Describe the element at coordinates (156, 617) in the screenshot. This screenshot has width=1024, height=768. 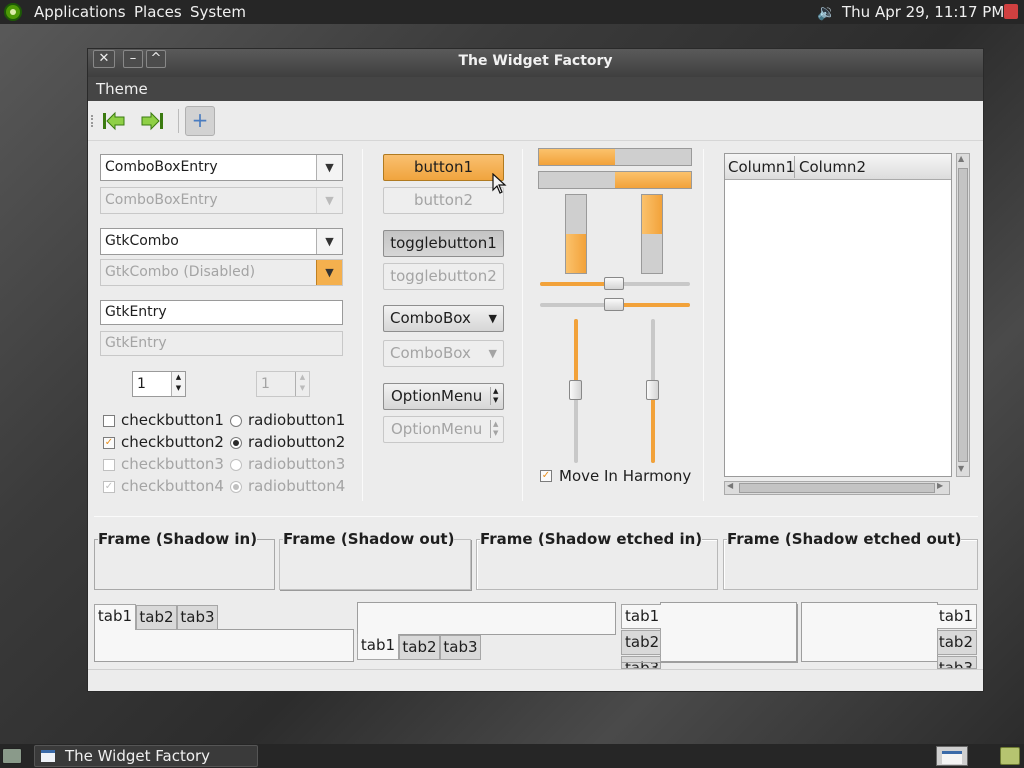
I see `notebook-top-tab2: tab2` at that location.